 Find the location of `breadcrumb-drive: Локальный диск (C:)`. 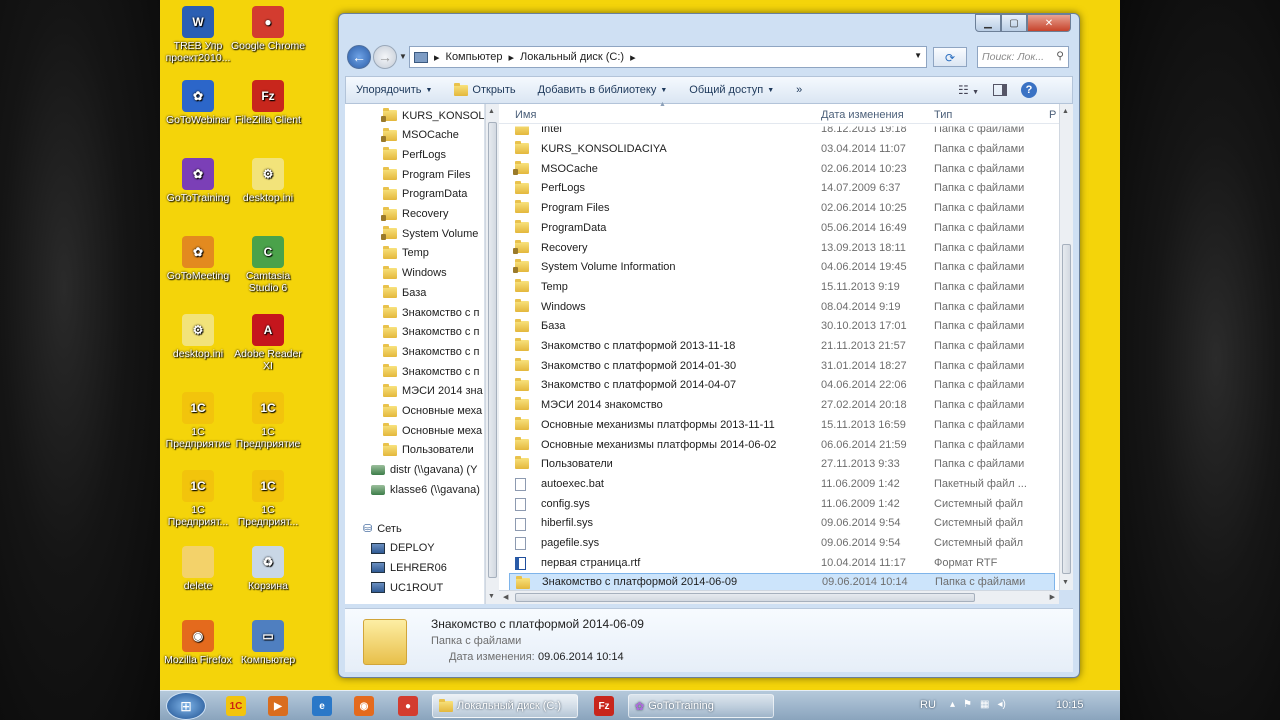

breadcrumb-drive: Локальный диск (C:) is located at coordinates (572, 57).